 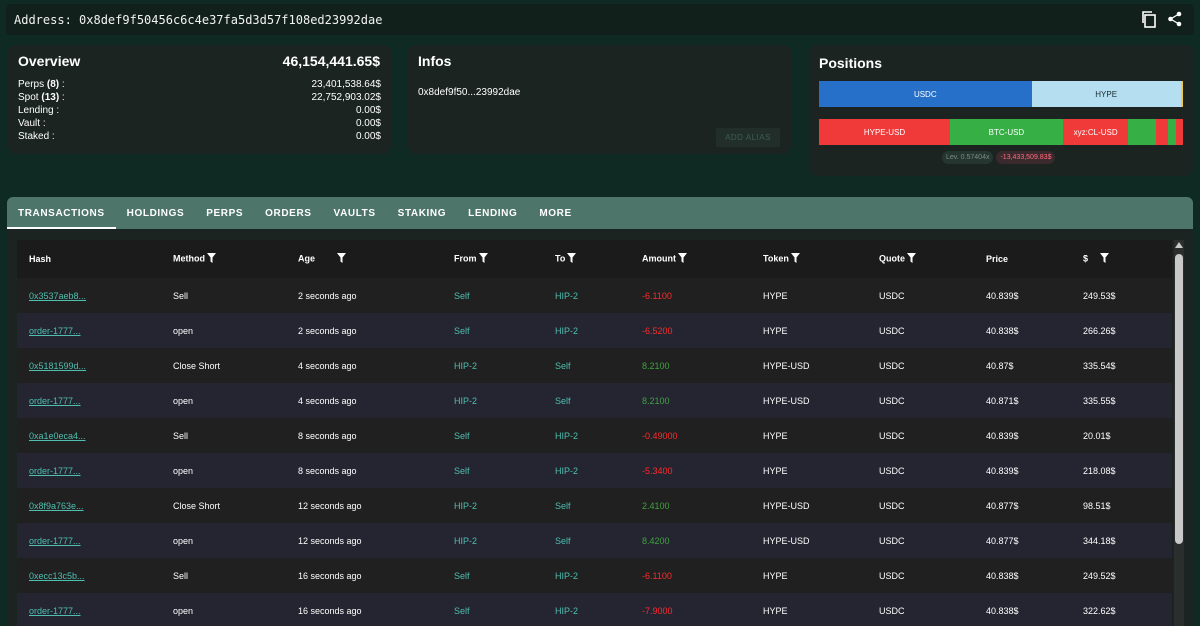 I want to click on cell-method: Close Short, so click(x=197, y=365).